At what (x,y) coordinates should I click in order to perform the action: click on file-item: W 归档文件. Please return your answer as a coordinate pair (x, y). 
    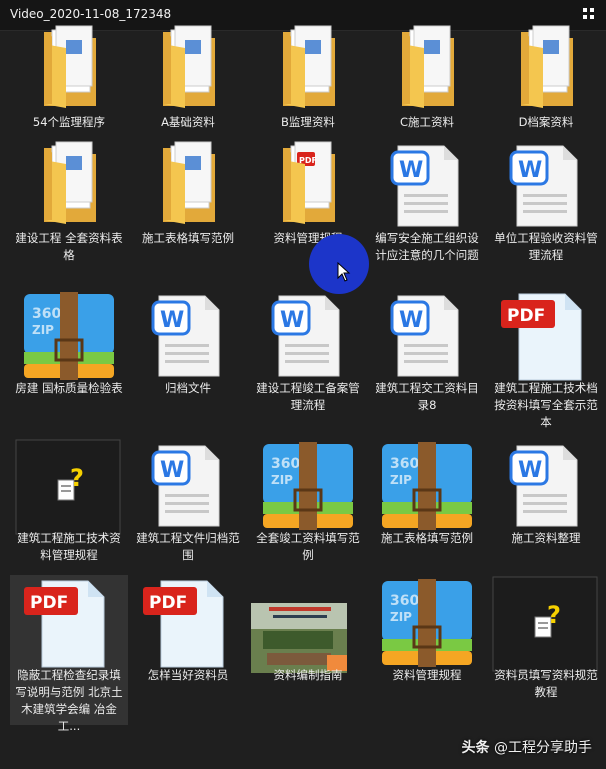
    Looking at the image, I should click on (188, 363).